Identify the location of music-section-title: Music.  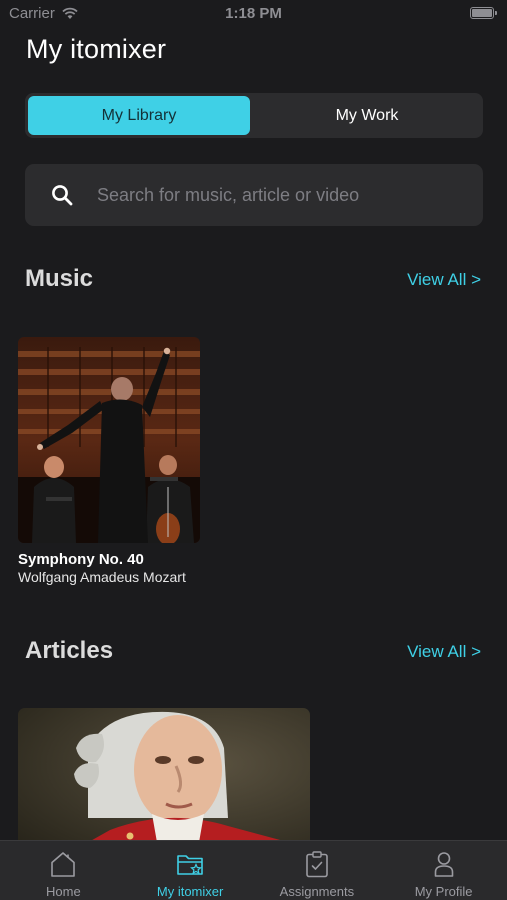
(59, 278).